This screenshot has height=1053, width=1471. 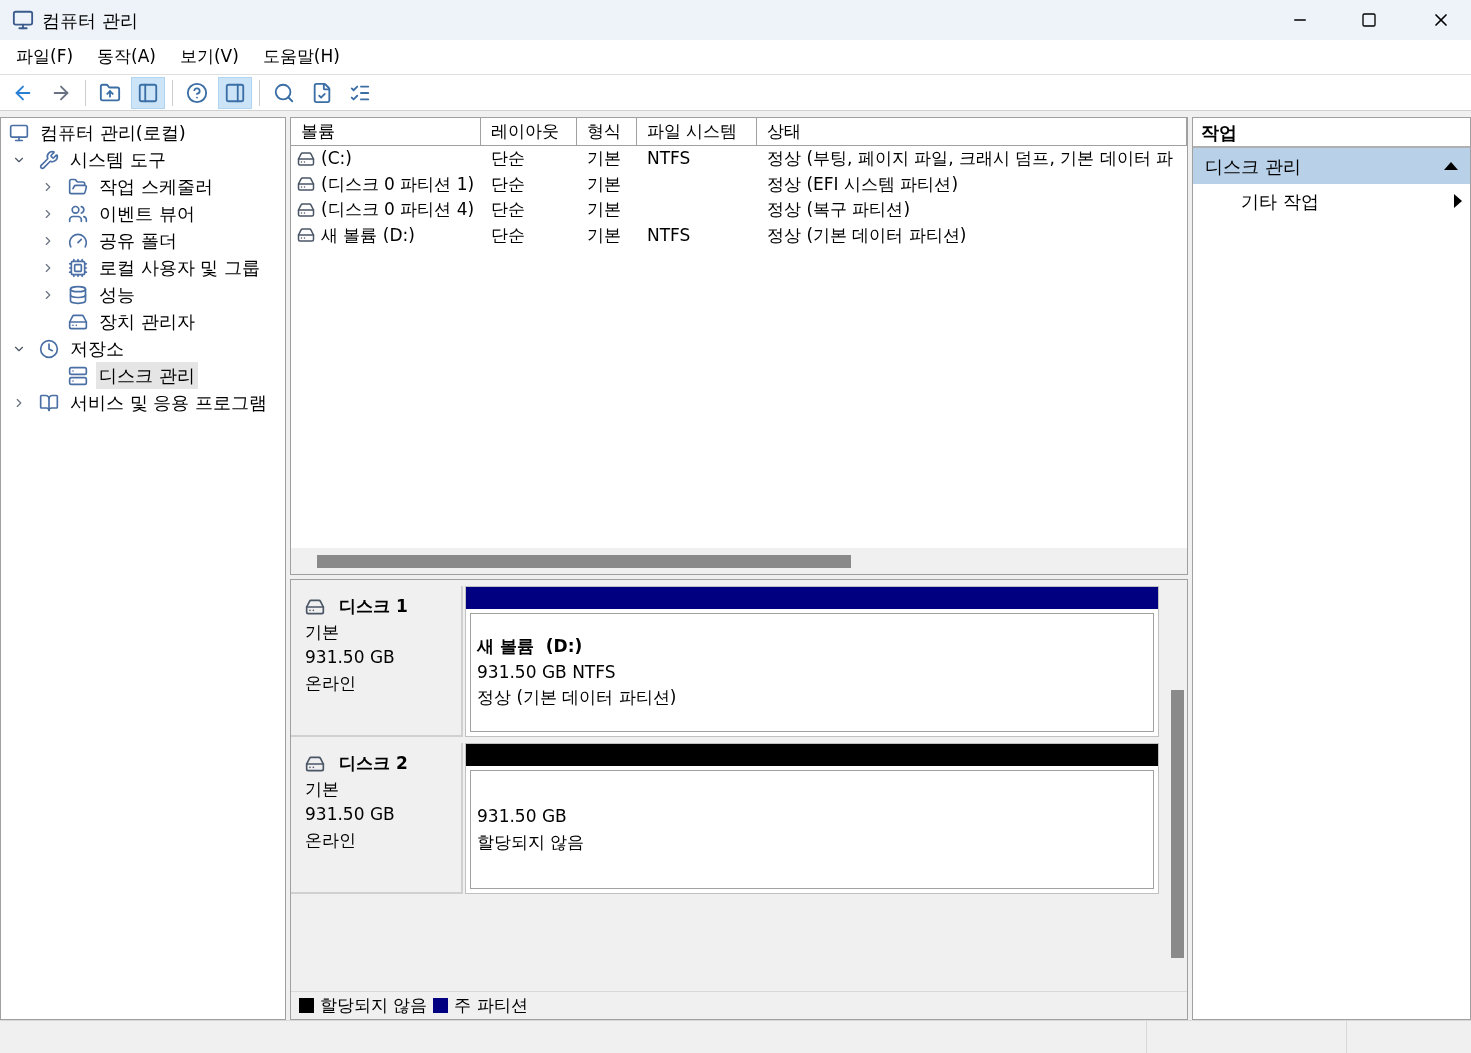 What do you see at coordinates (386, 131) in the screenshot?
I see `column-header: 볼륨` at bounding box center [386, 131].